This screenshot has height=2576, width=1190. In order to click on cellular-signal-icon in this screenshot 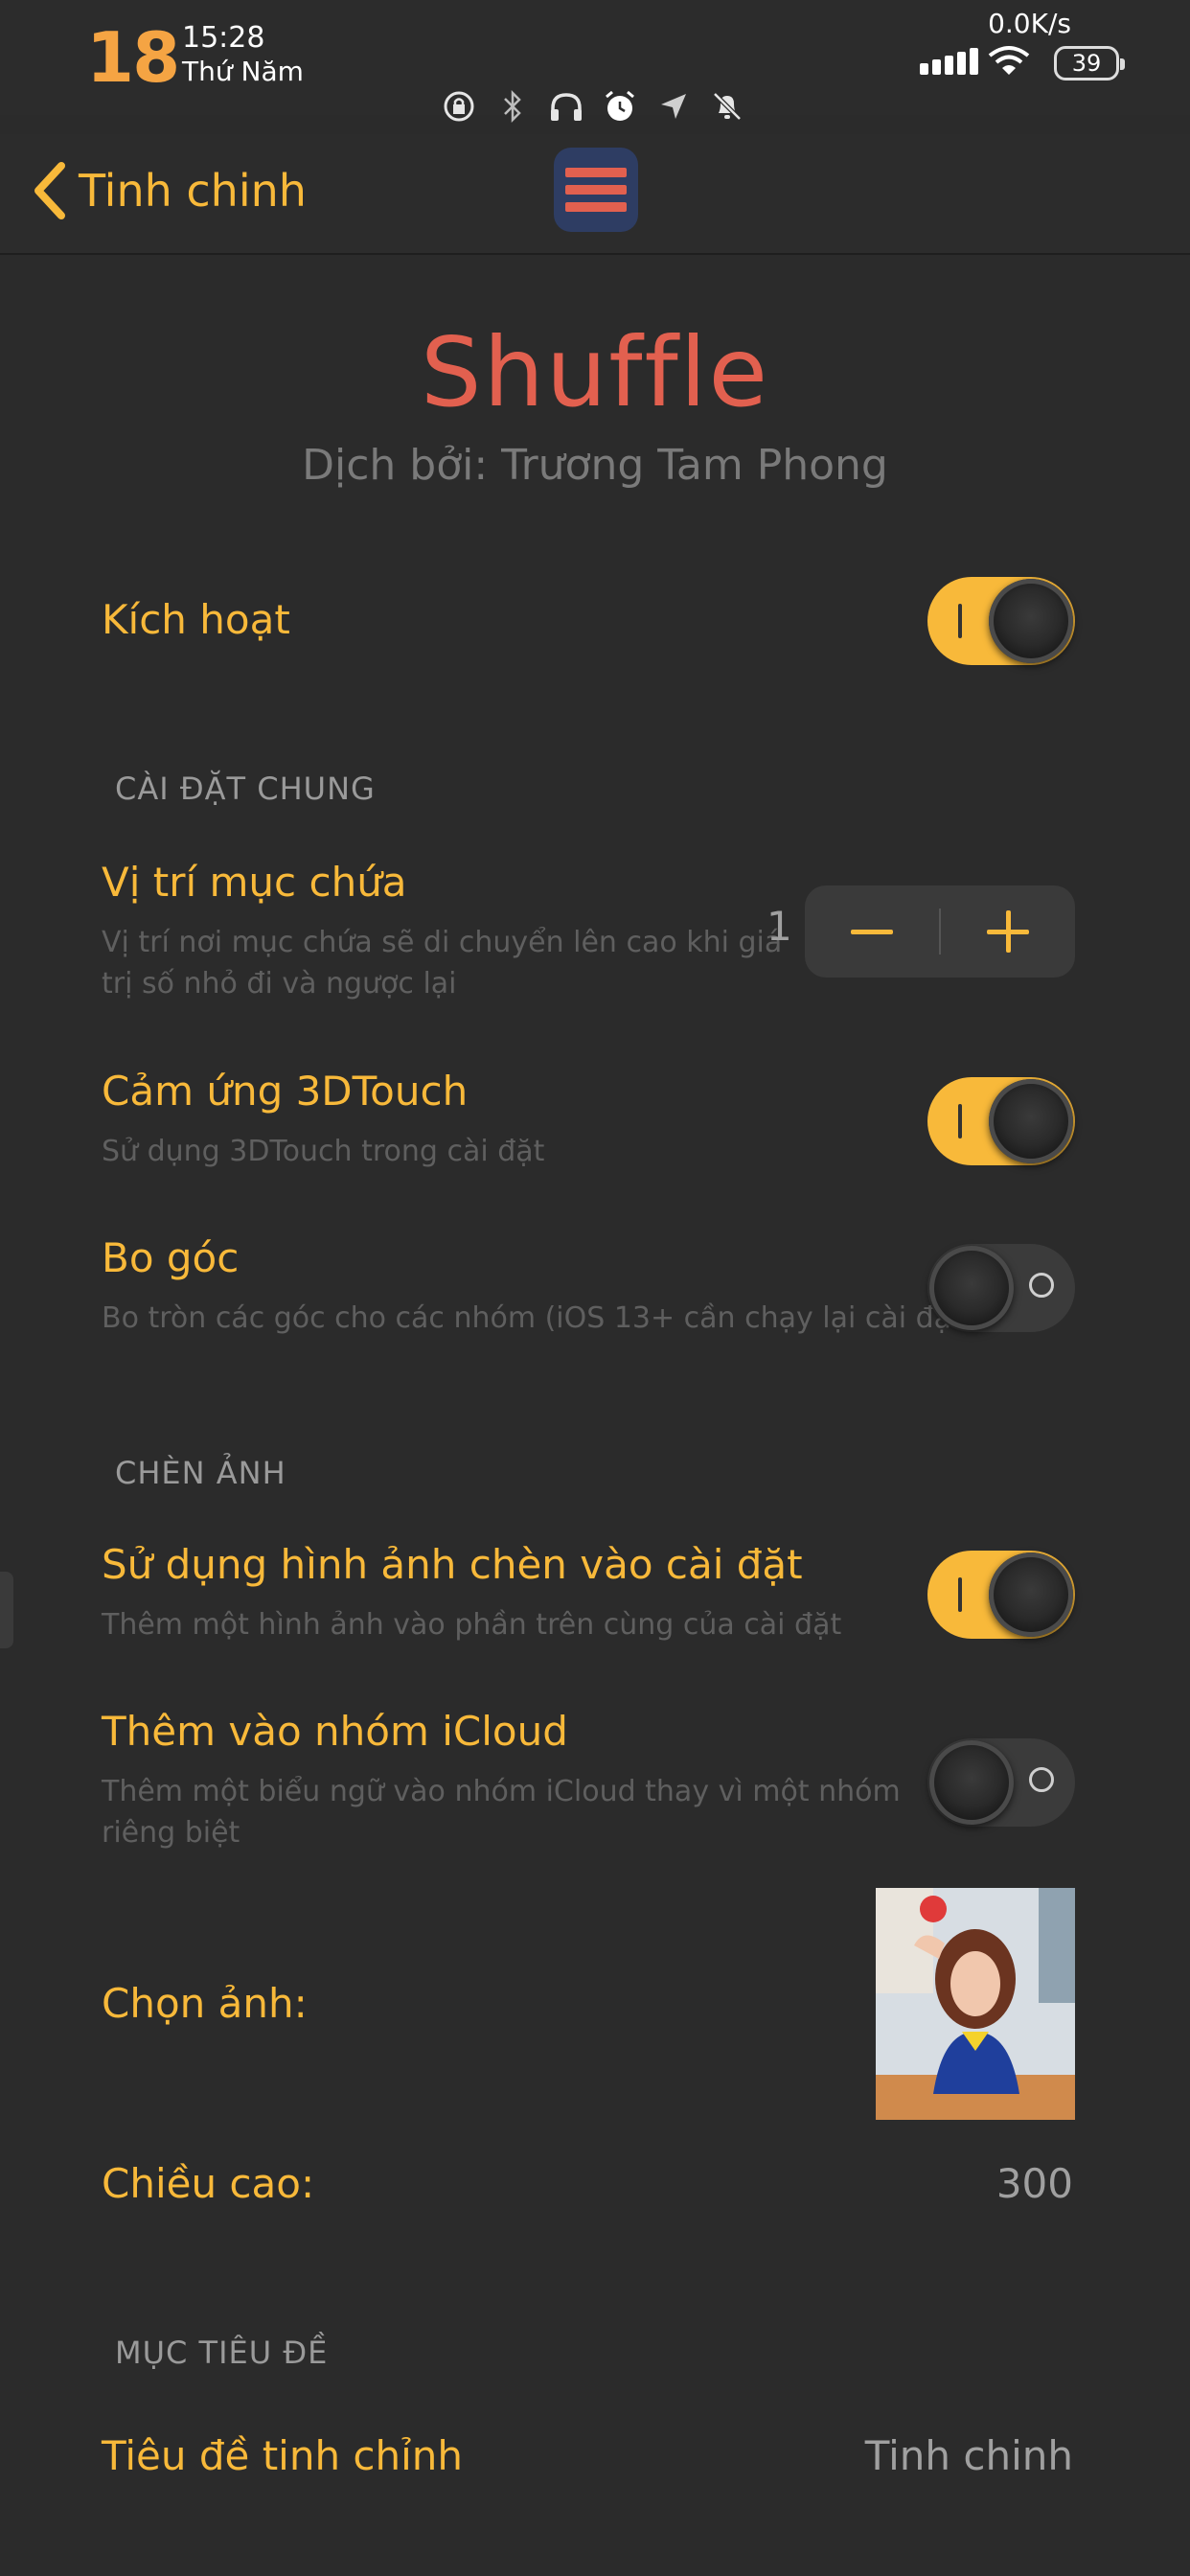, I will do `click(949, 62)`.